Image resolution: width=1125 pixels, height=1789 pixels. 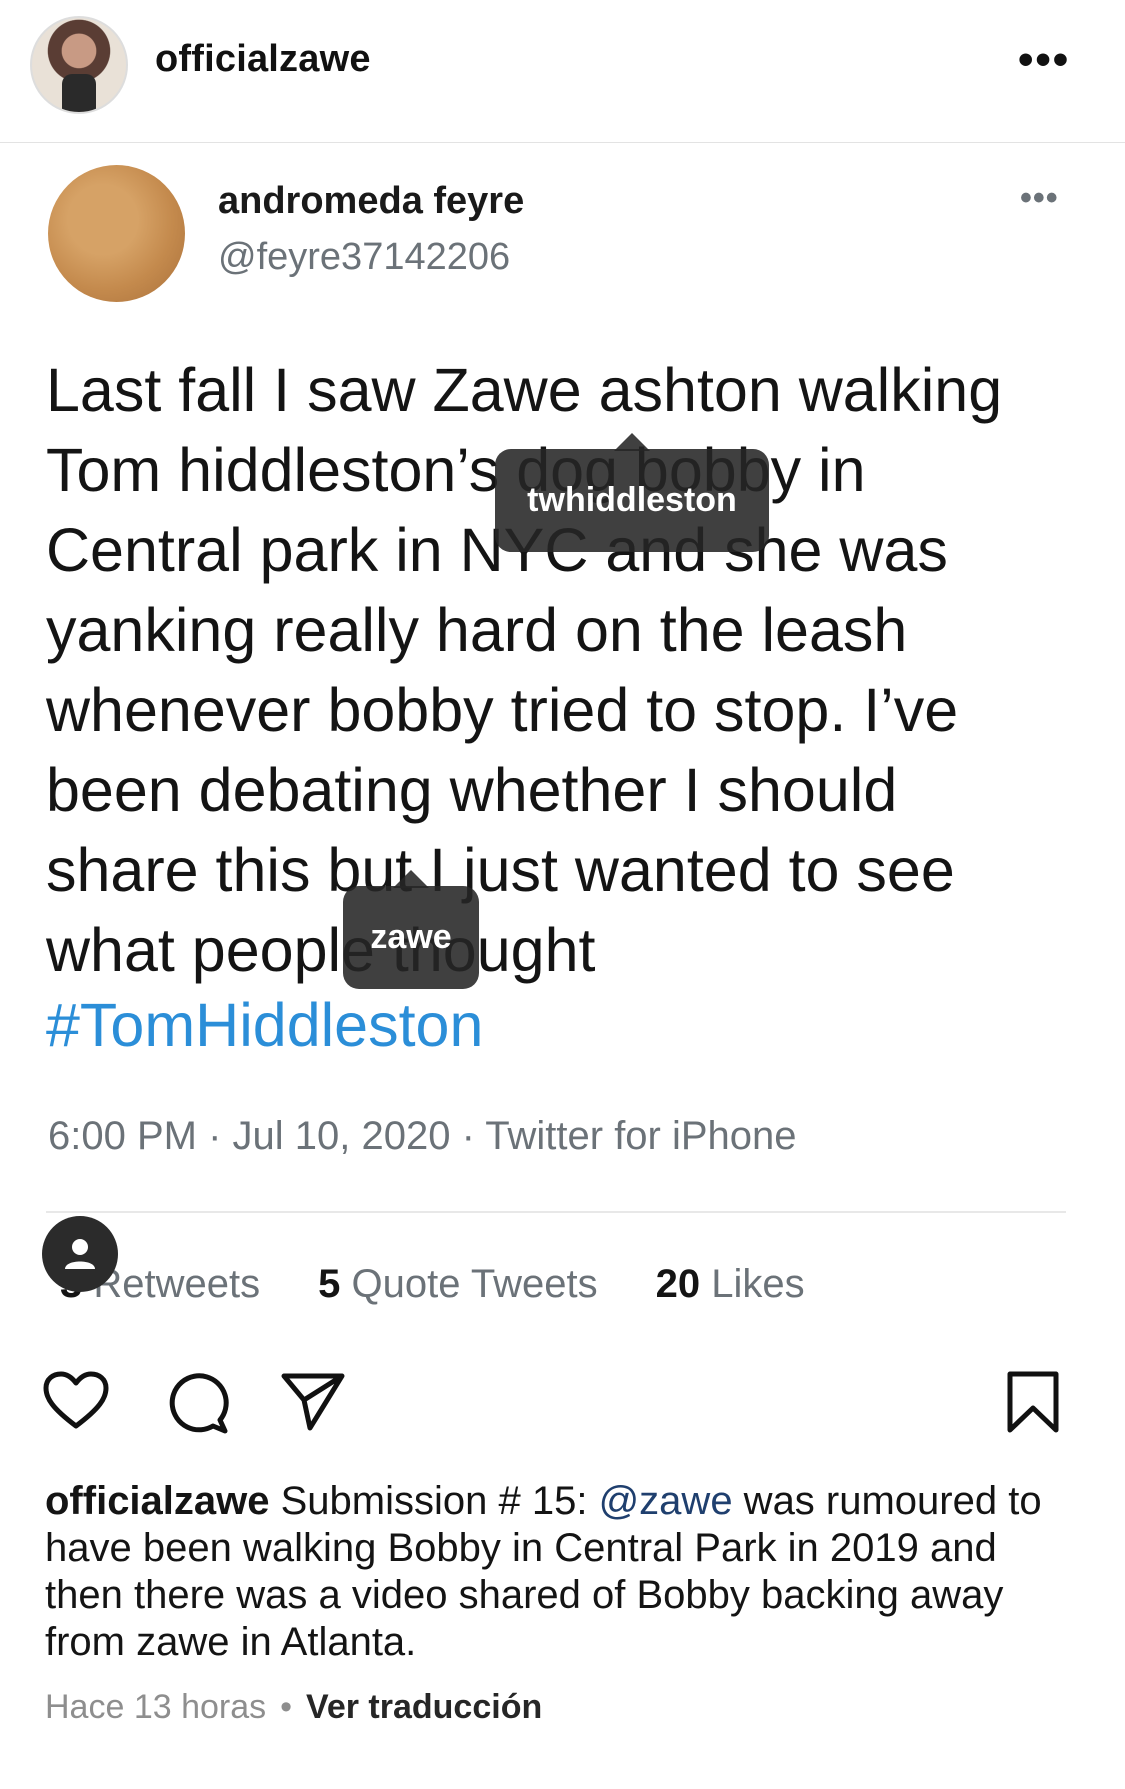 I want to click on user-tag-icon, so click(x=80, y=1254).